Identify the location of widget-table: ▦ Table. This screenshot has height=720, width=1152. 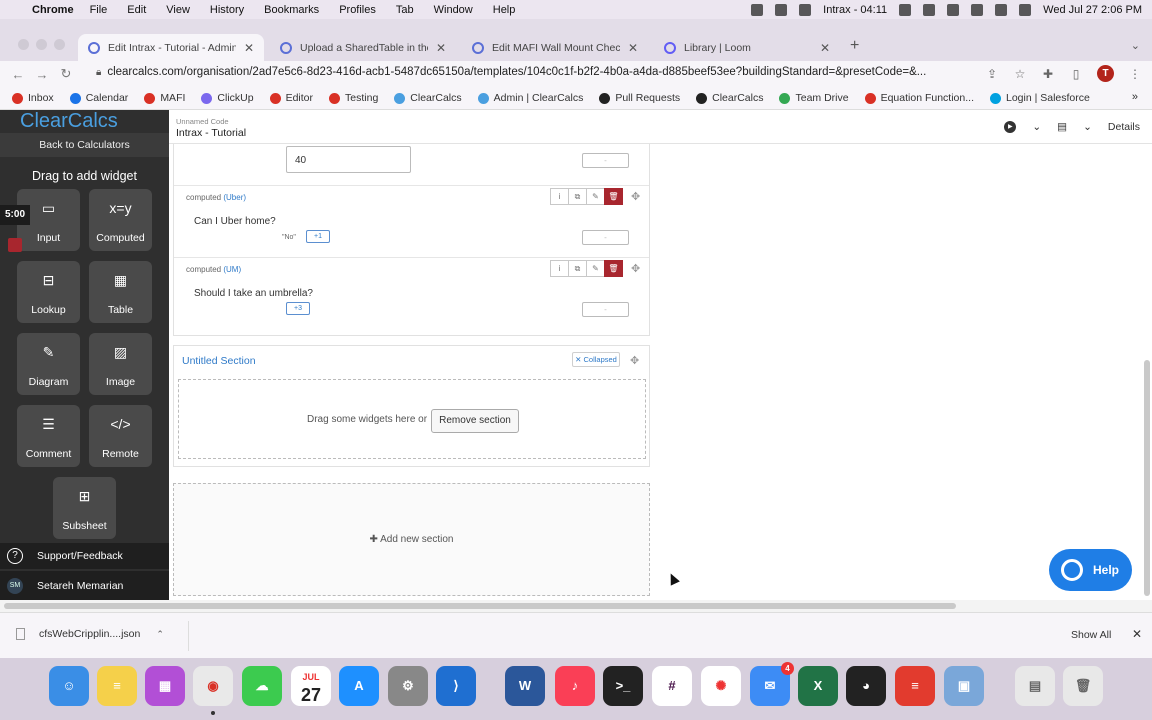
(120, 292).